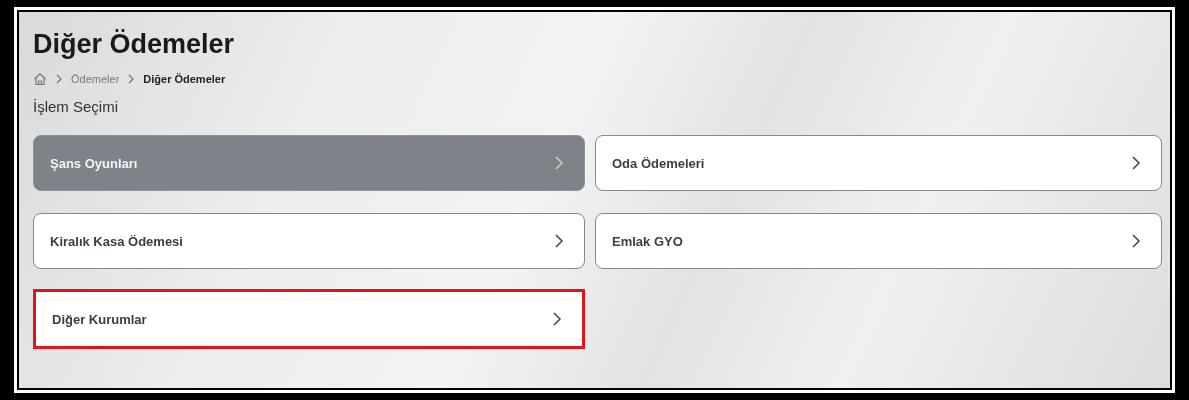 This screenshot has height=400, width=1189. Describe the element at coordinates (309, 241) in the screenshot. I see `option-button: Kiralık Kasa Ödemesi` at that location.